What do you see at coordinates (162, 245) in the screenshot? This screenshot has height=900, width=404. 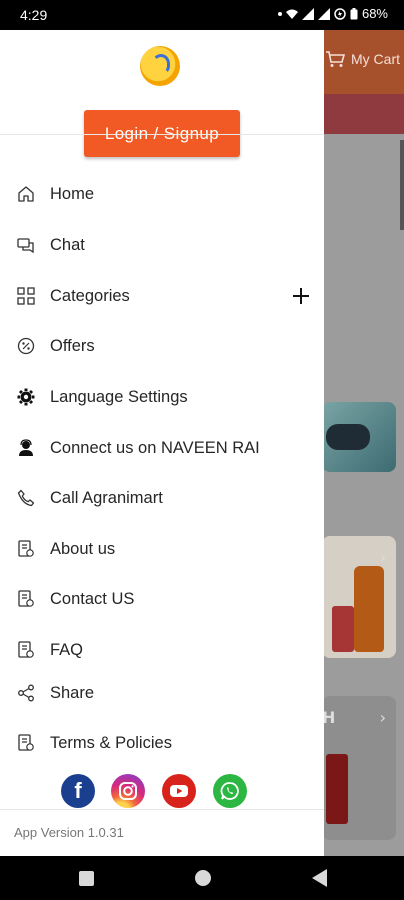 I see `menu-item-chat: Chat` at bounding box center [162, 245].